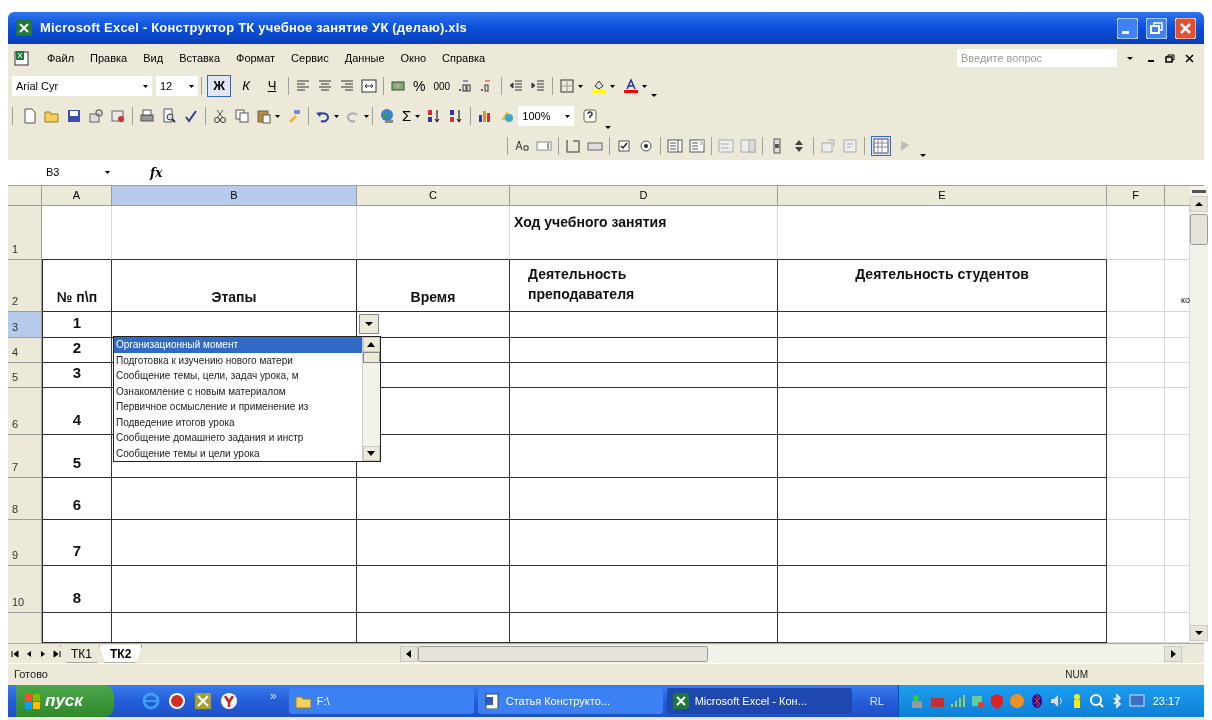  Describe the element at coordinates (169, 116) in the screenshot. I see `print-preview-icon` at that location.